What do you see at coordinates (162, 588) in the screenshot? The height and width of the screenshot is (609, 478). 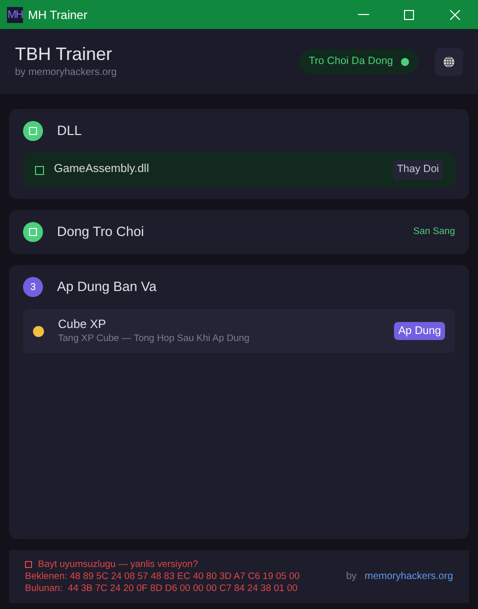 I see `byte-line: Bulunan: 44 3B 7C 24 20 0F 8D D6 00 00 00 C7 84 24 38 01 00` at bounding box center [162, 588].